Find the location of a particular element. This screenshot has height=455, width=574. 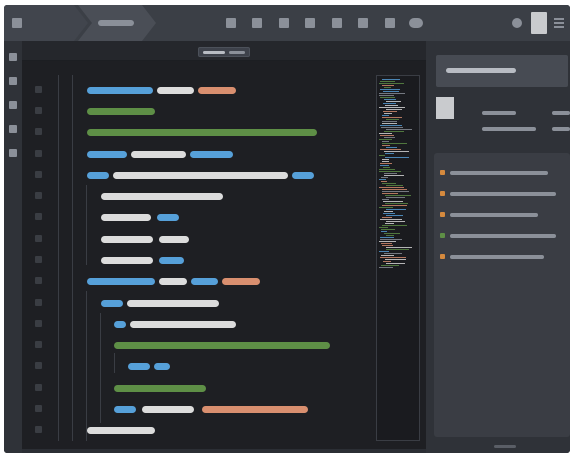

top-toolbar is located at coordinates (287, 23).